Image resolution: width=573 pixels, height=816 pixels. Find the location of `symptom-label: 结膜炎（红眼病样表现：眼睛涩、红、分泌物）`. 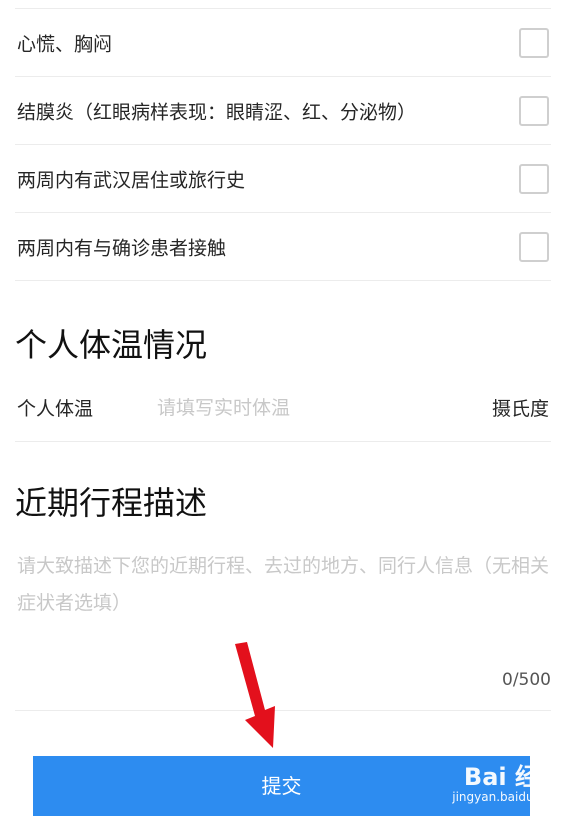

symptom-label: 结膜炎（红眼病样表现：眼睛涩、红、分泌物） is located at coordinates (217, 112).